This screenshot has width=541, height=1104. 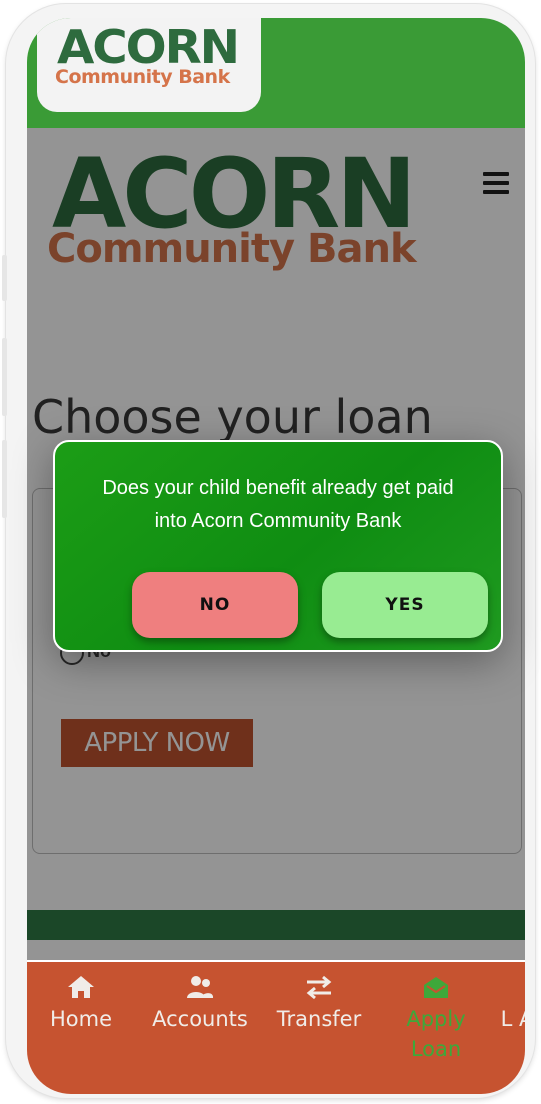 What do you see at coordinates (200, 1004) in the screenshot?
I see `nav-item-accounts: Accounts` at bounding box center [200, 1004].